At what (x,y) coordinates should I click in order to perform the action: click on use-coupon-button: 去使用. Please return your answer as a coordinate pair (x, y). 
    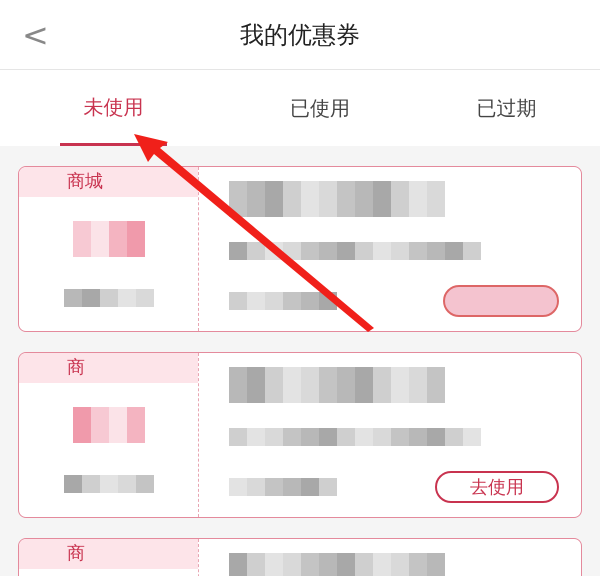
    Looking at the image, I should click on (497, 487).